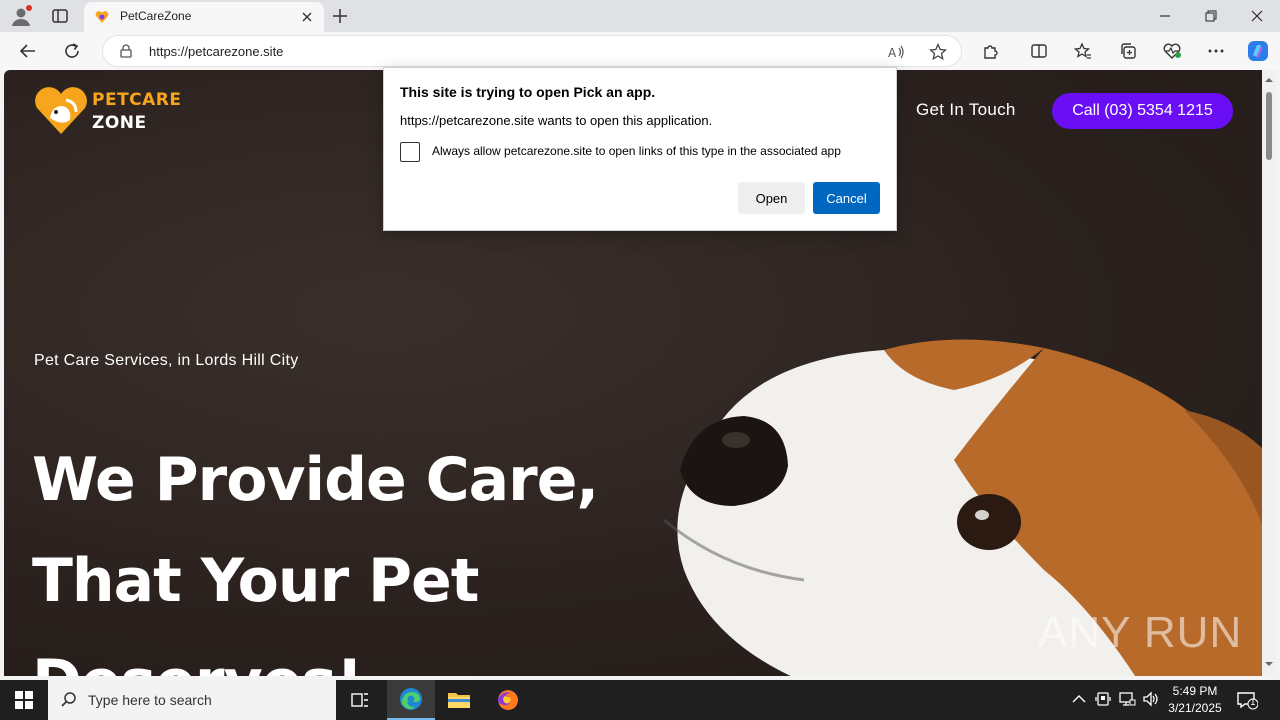  What do you see at coordinates (1195, 708) in the screenshot?
I see `clock-date: 3/21/2025` at bounding box center [1195, 708].